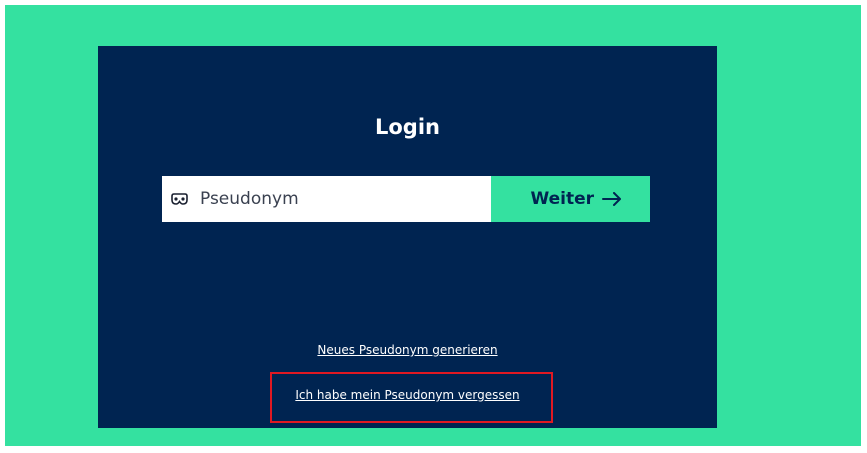  I want to click on pseudonym-field, so click(326, 199).